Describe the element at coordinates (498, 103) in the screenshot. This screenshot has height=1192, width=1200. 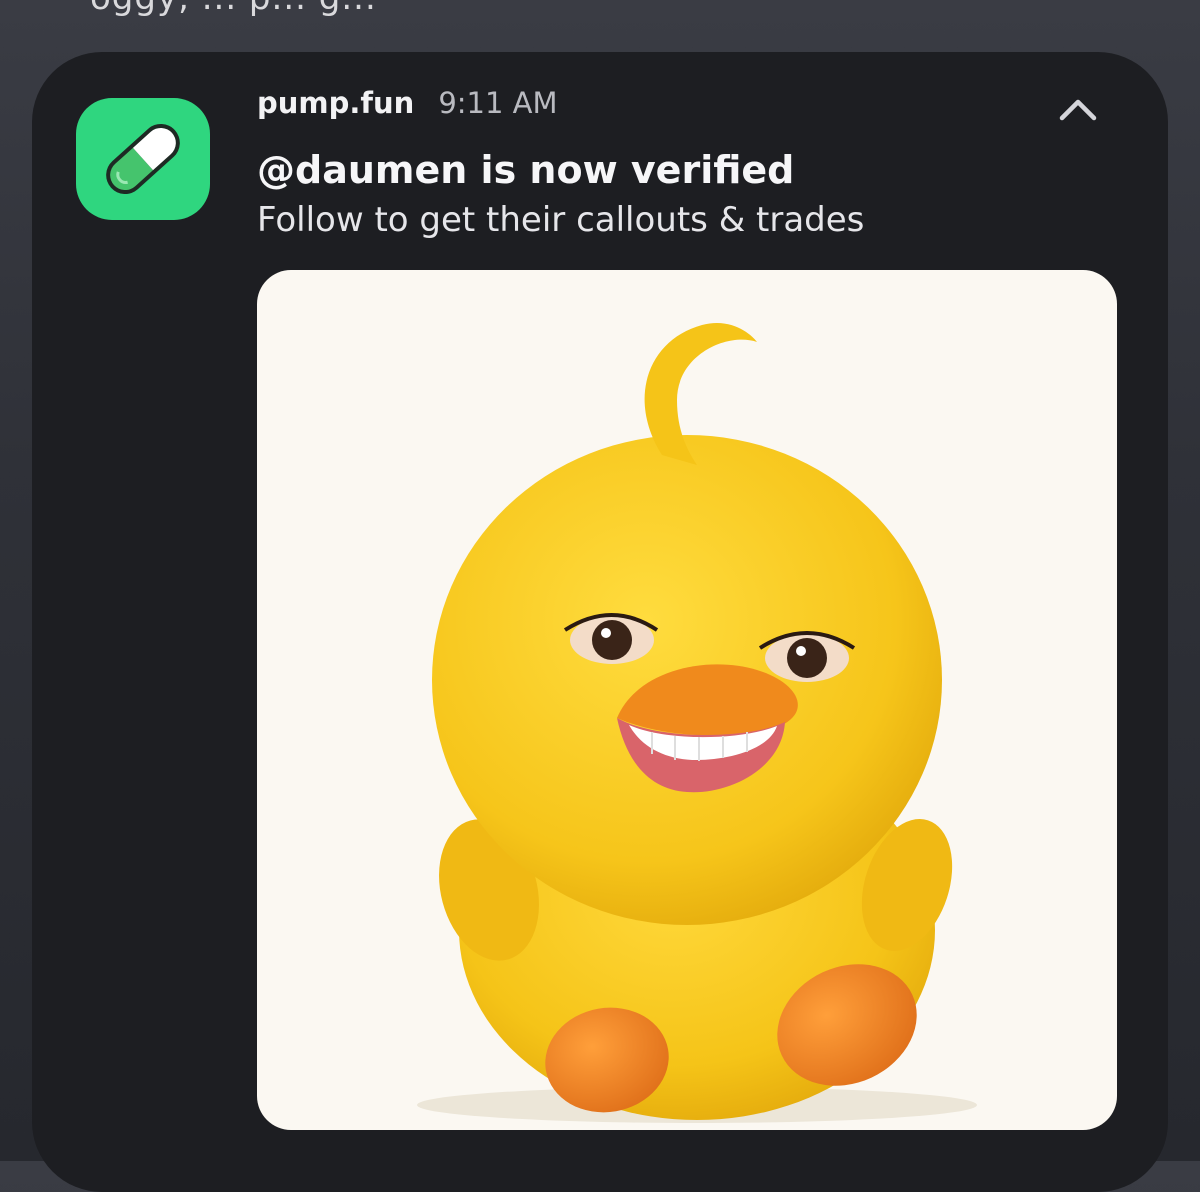
I see `notification-time: 9:11 AM` at that location.